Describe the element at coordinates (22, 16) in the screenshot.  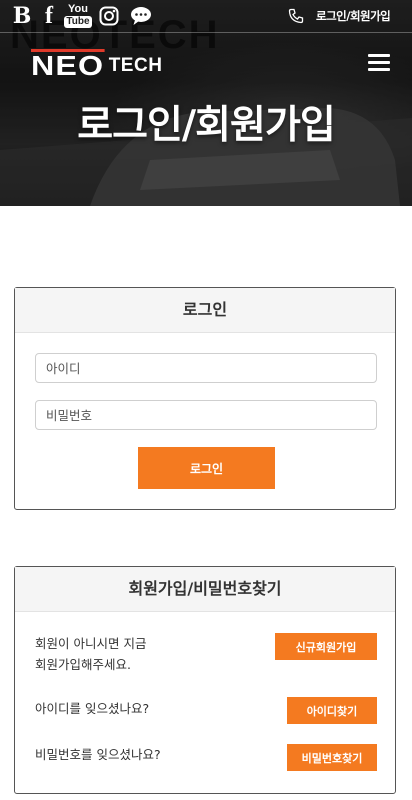
I see `blog-icon: B` at that location.